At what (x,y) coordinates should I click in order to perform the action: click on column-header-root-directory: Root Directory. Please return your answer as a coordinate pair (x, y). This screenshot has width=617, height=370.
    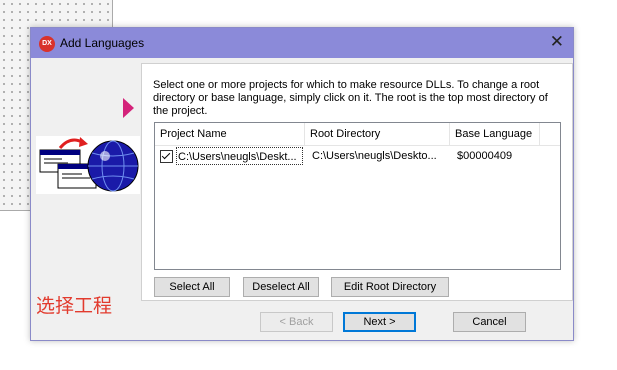
    Looking at the image, I should click on (377, 134).